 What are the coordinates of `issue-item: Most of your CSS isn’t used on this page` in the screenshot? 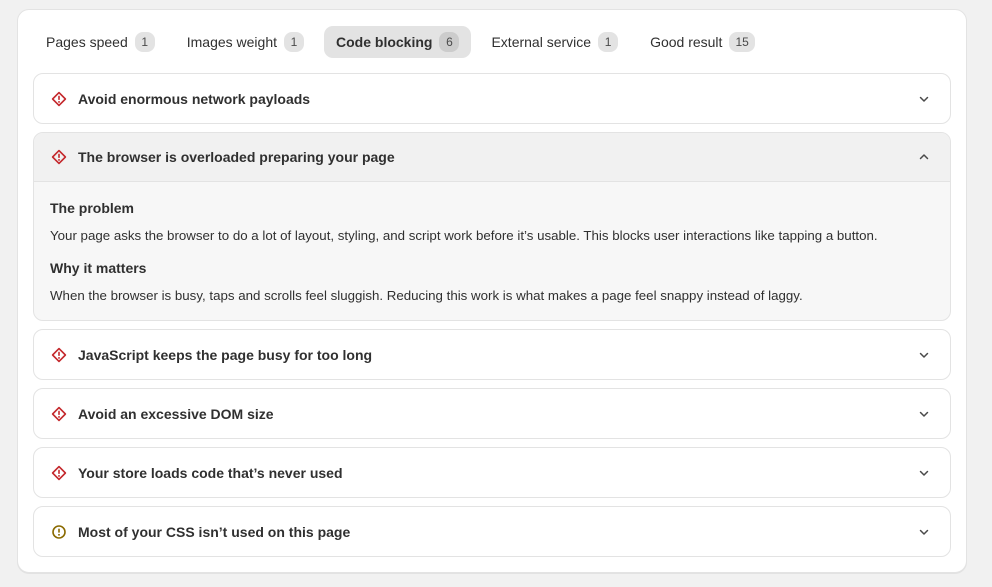 It's located at (492, 531).